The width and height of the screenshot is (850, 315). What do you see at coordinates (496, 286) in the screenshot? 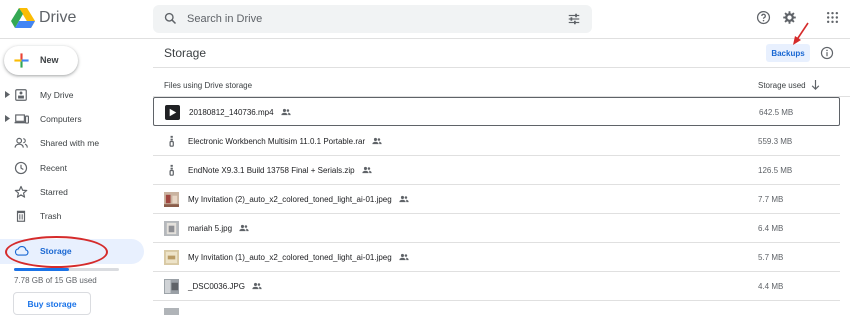
I see `file-row: _DSC0036.JPG 4.4 MB` at bounding box center [496, 286].